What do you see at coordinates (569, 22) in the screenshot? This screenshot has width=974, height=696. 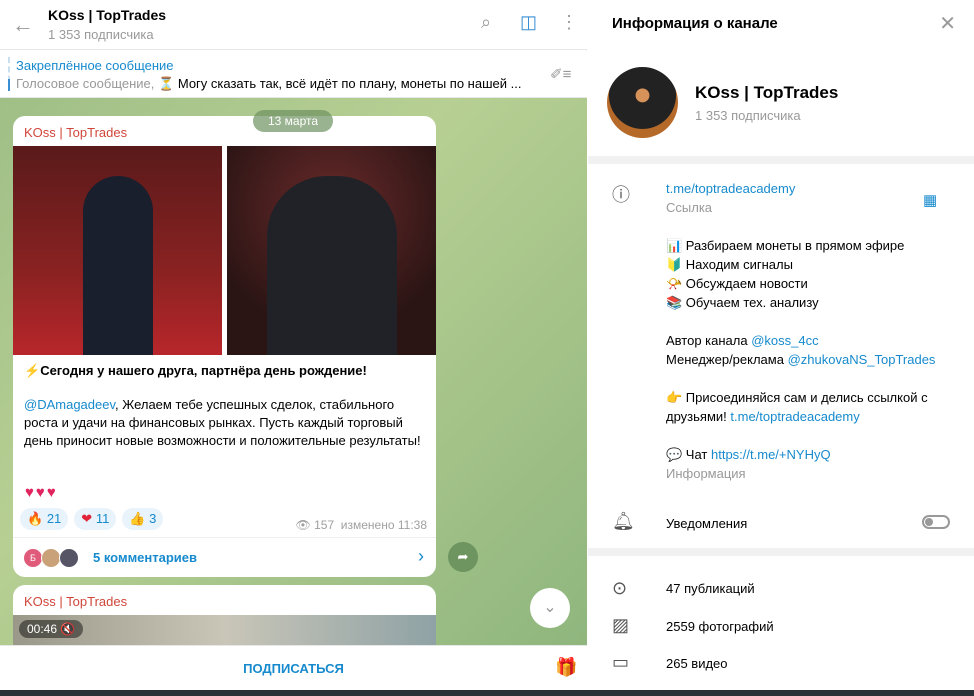 I see `more-icon: ⋮` at bounding box center [569, 22].